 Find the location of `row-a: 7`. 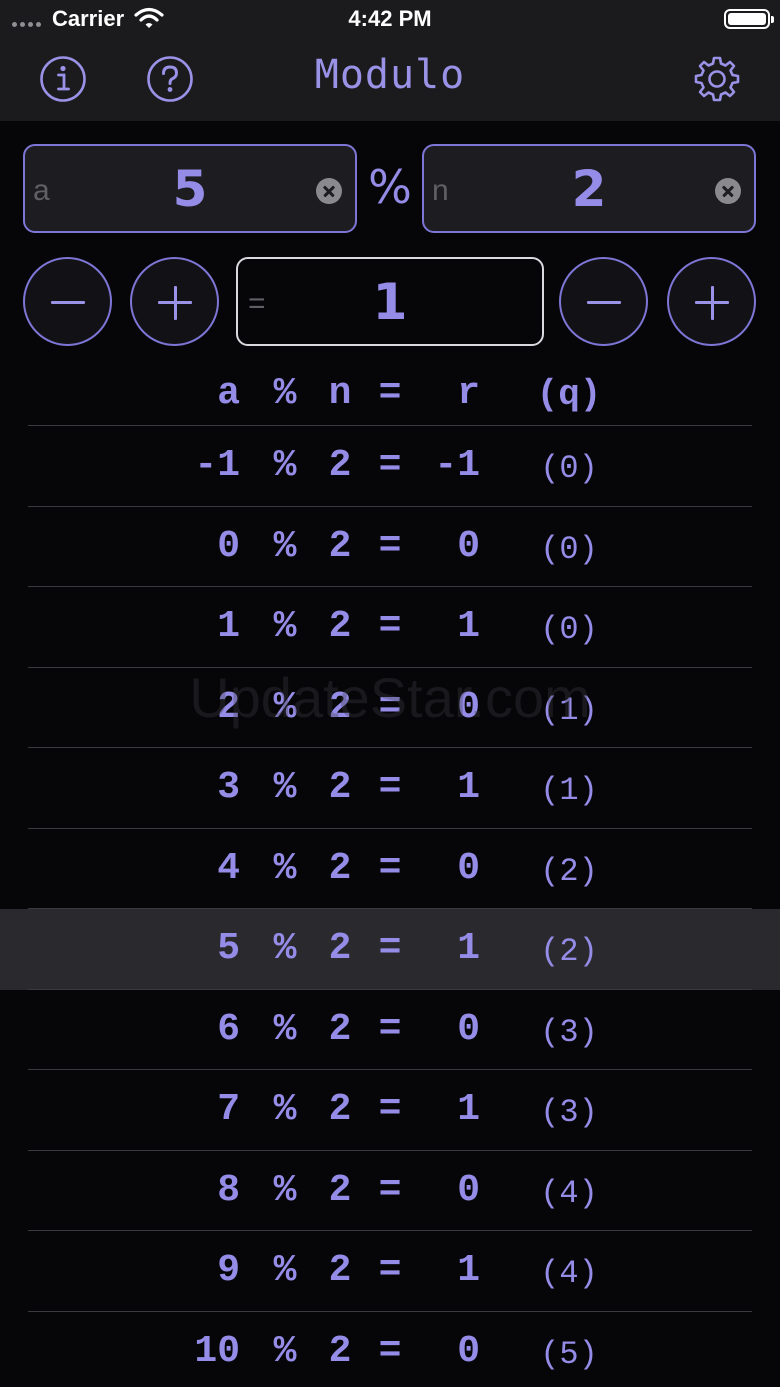

row-a: 7 is located at coordinates (228, 1109).